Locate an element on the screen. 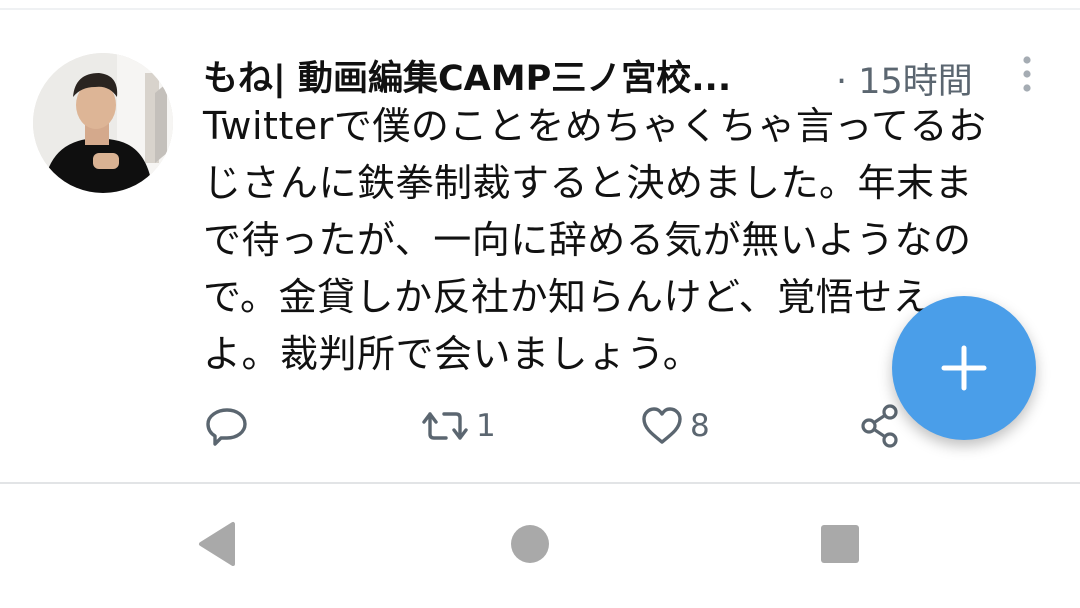  nav-back-button is located at coordinates (217, 546).